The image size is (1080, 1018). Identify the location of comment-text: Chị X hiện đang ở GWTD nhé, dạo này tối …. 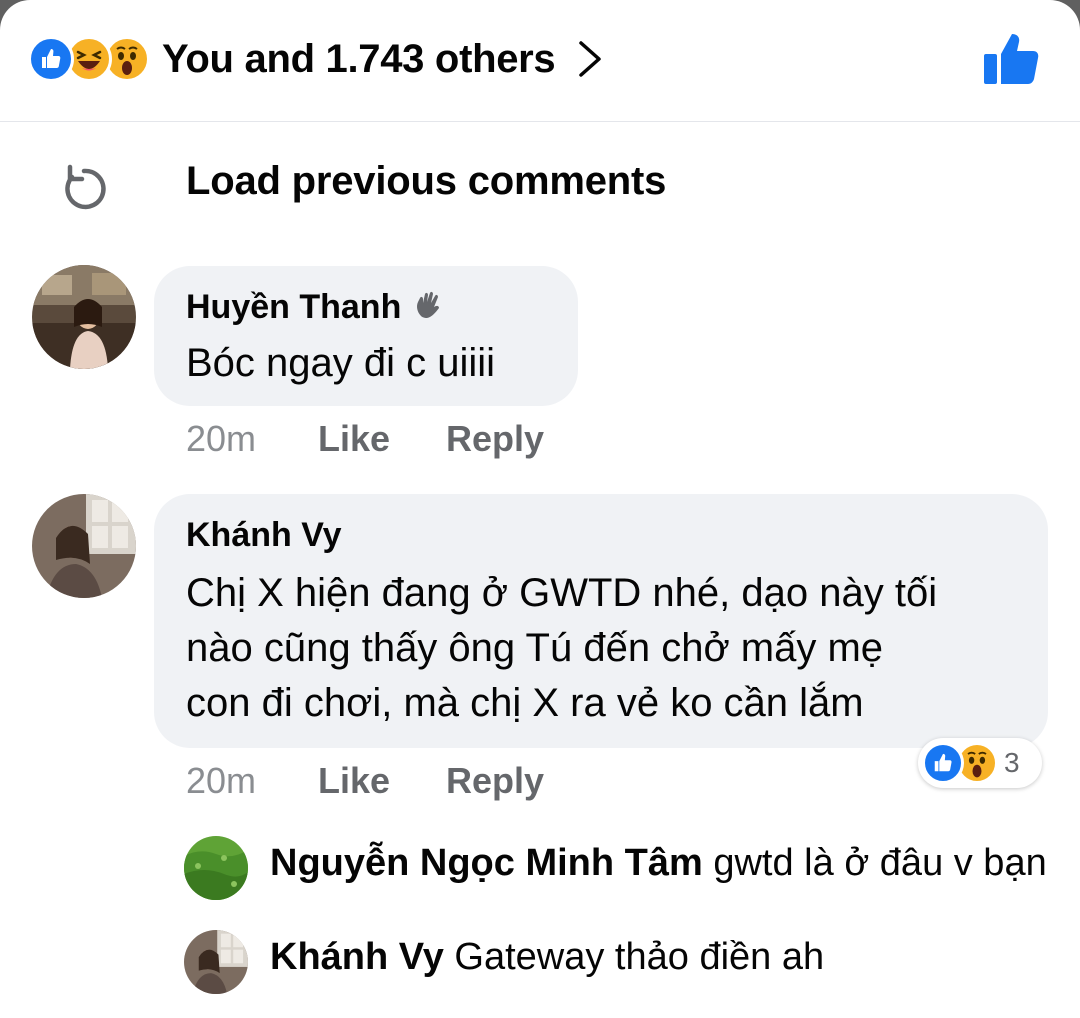
(561, 648).